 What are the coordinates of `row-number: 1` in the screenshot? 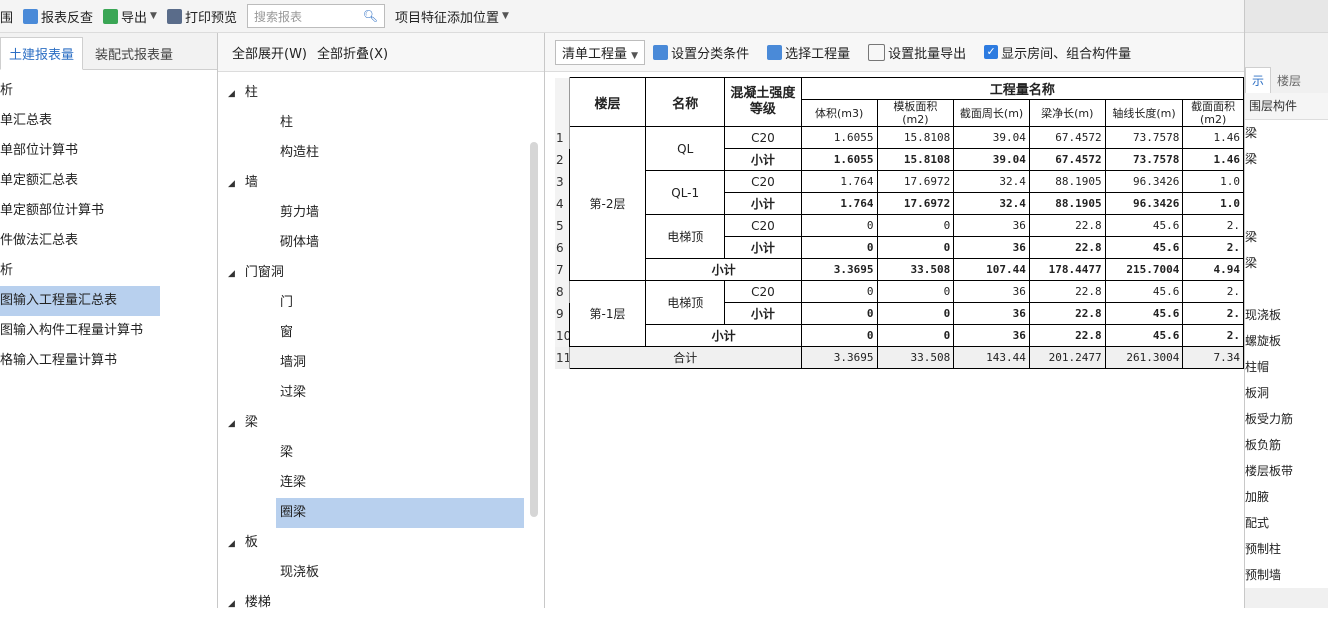 It's located at (562, 137).